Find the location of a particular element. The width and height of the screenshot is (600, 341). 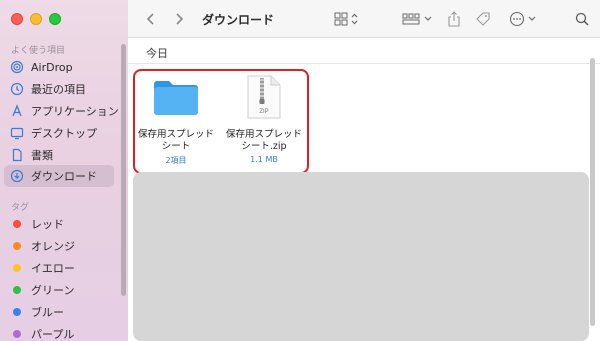

tag-label: イエロー is located at coordinates (53, 268).